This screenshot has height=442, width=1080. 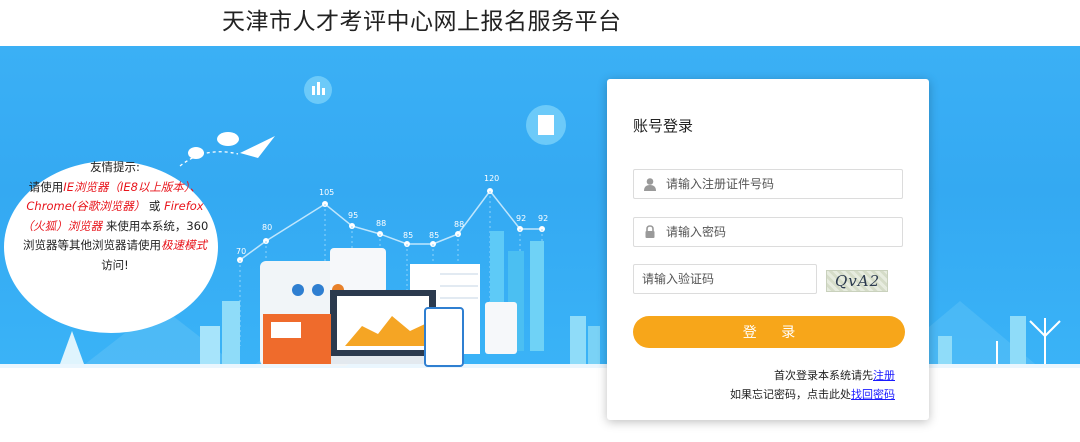 I want to click on login-button: 登 录, so click(x=769, y=332).